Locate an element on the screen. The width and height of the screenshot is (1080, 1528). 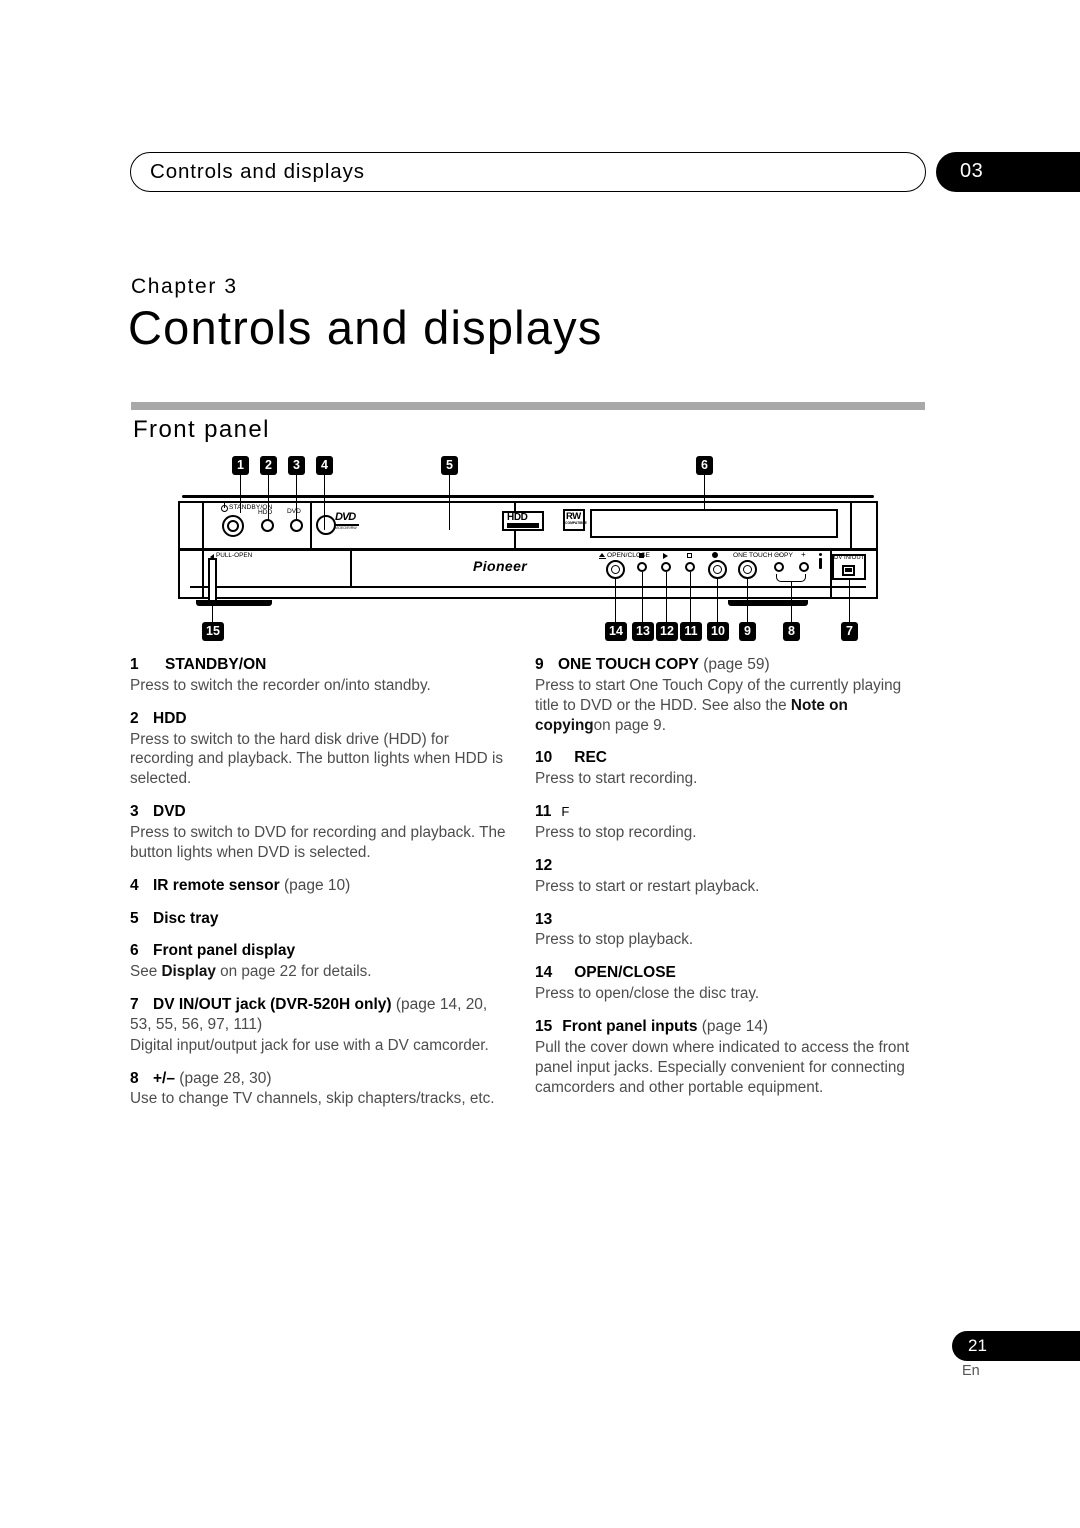
plus-button is located at coordinates (804, 567).